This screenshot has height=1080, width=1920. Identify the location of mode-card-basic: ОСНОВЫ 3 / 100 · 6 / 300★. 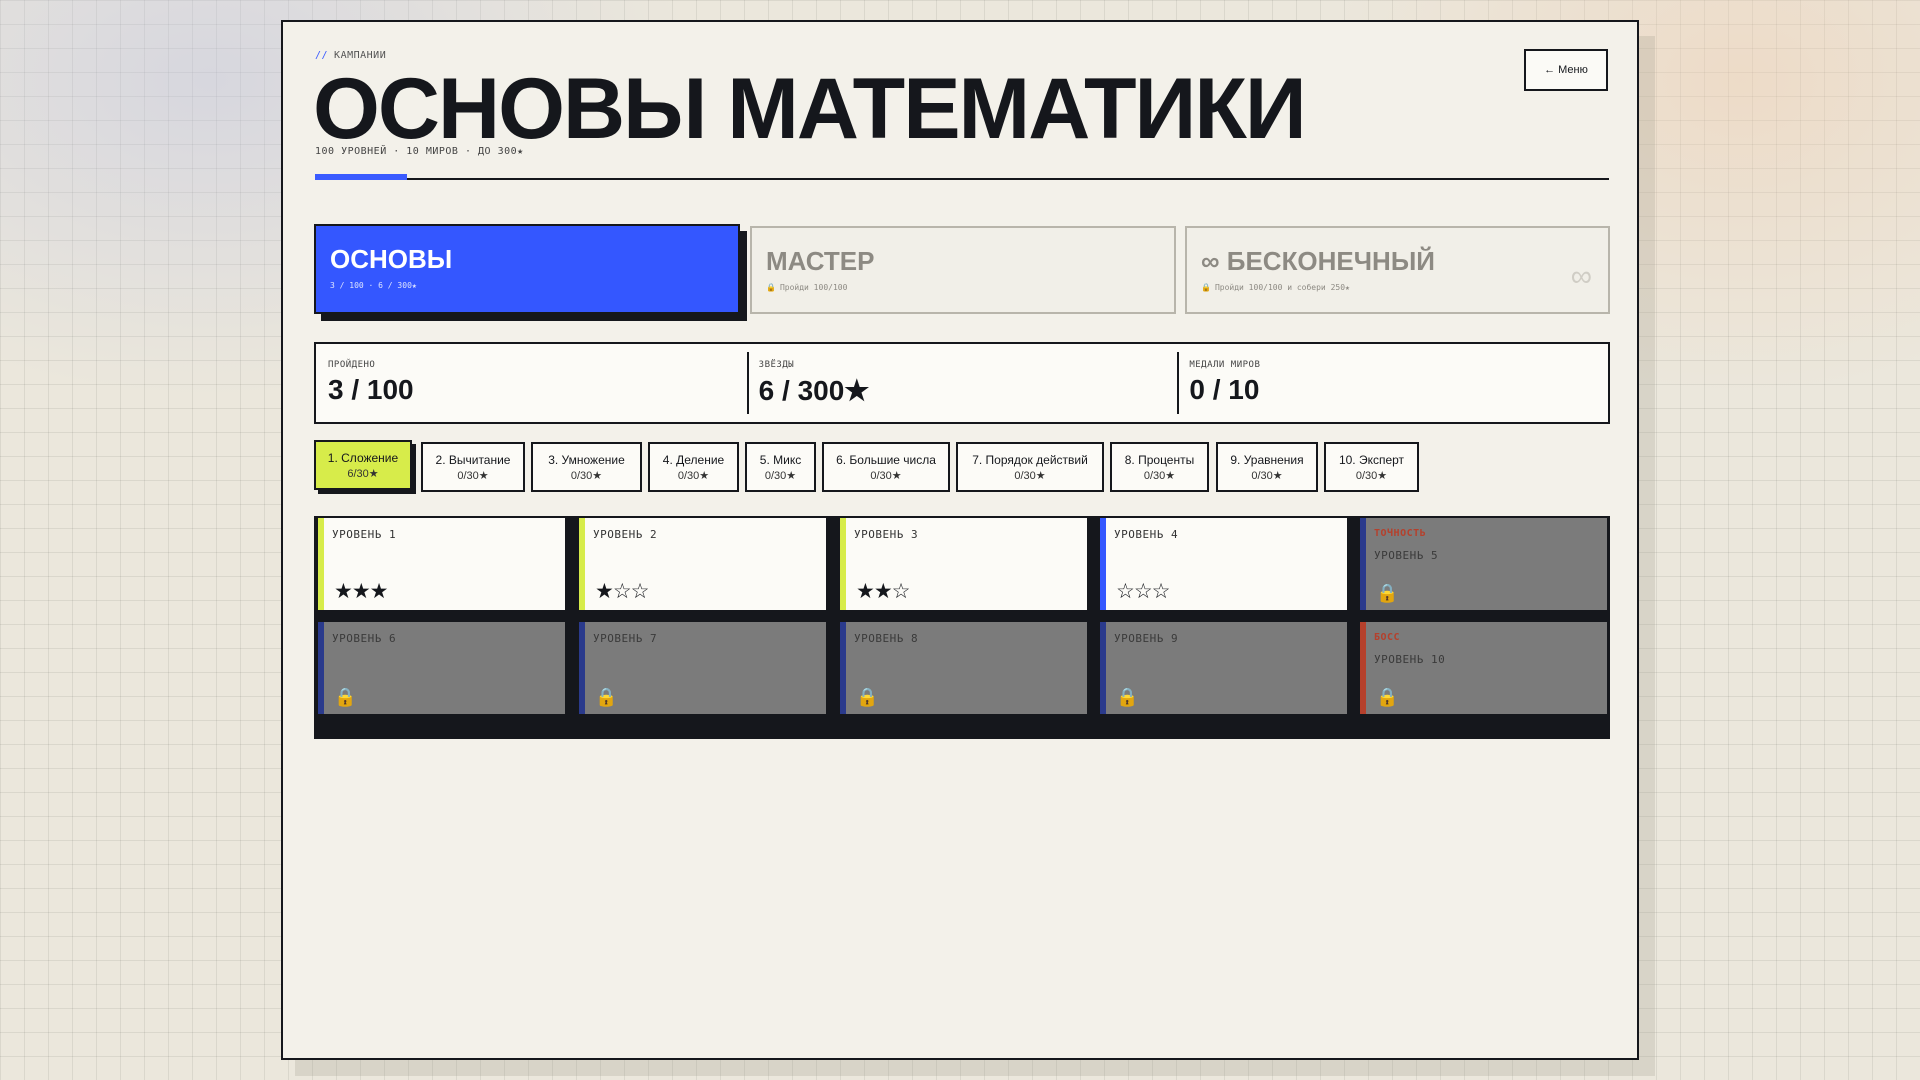
(527, 269).